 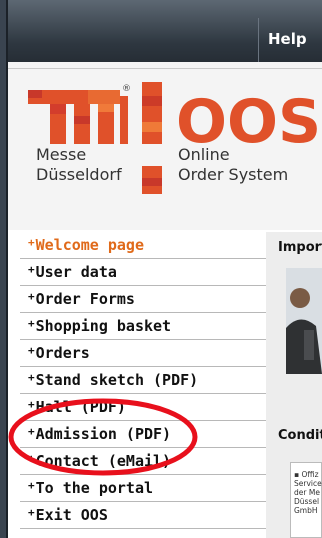 I want to click on annotation-circle-icon, so click(x=103, y=437).